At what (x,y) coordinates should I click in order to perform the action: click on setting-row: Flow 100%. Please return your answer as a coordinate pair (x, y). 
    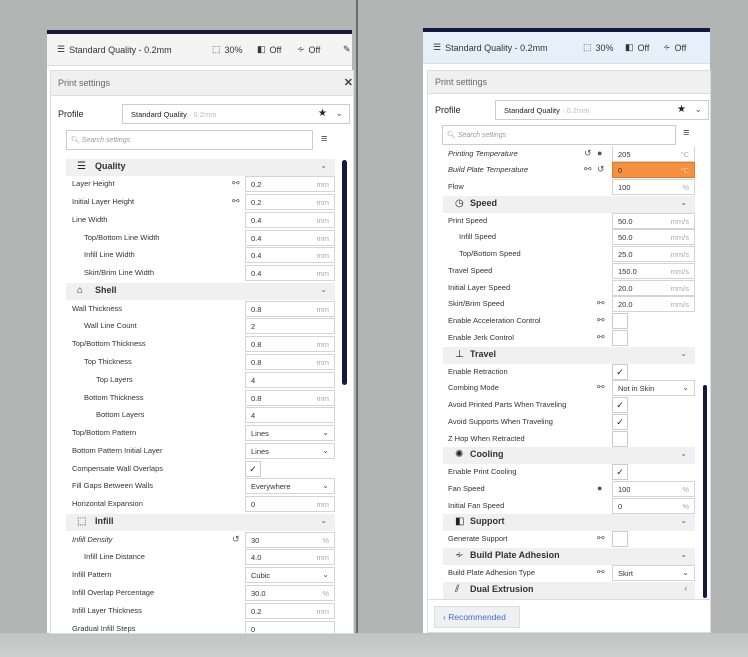
    Looking at the image, I should click on (563, 187).